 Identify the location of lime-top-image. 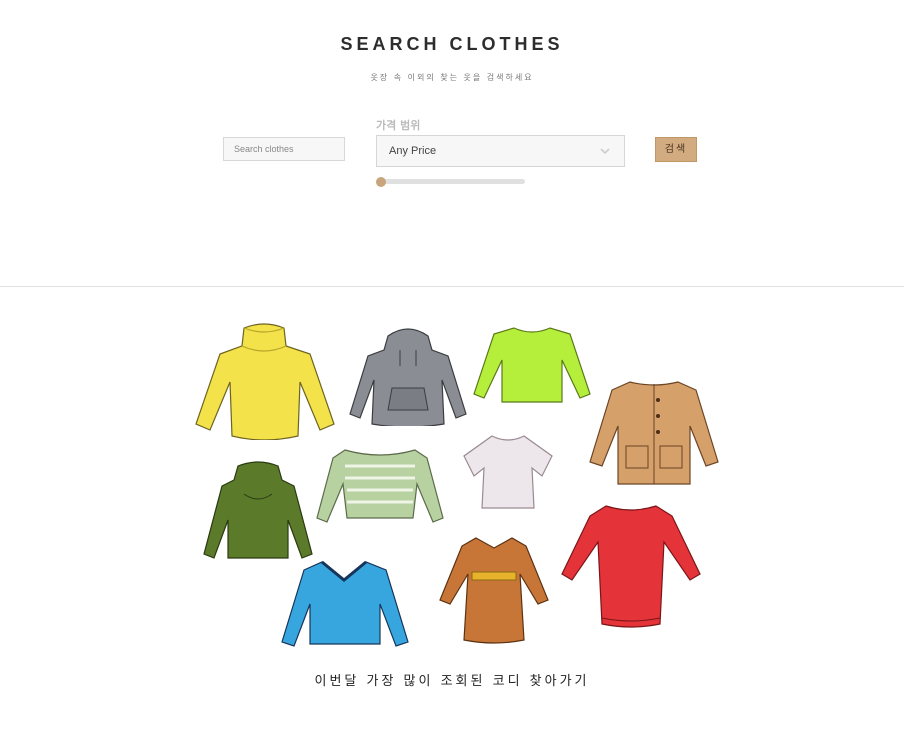
(532, 365).